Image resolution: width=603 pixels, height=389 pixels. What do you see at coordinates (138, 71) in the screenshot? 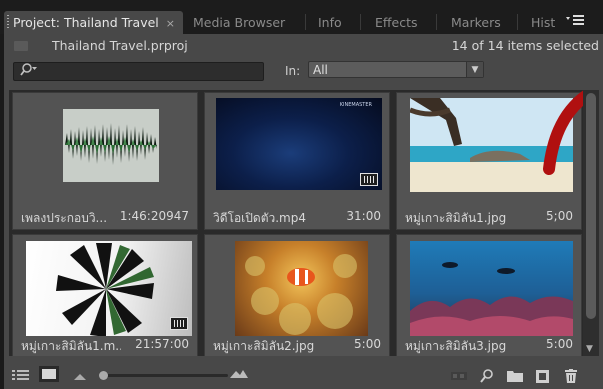
I see `search-input` at bounding box center [138, 71].